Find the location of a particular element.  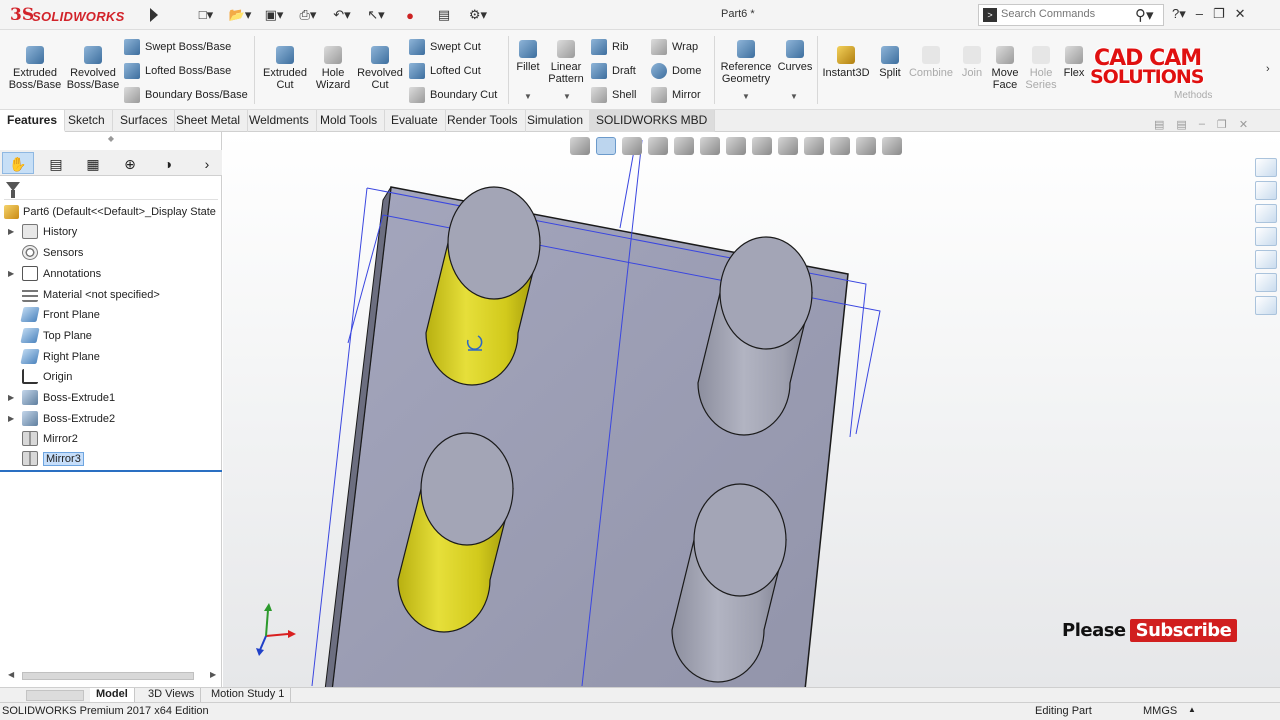

view-palette-icon is located at coordinates (1266, 236).